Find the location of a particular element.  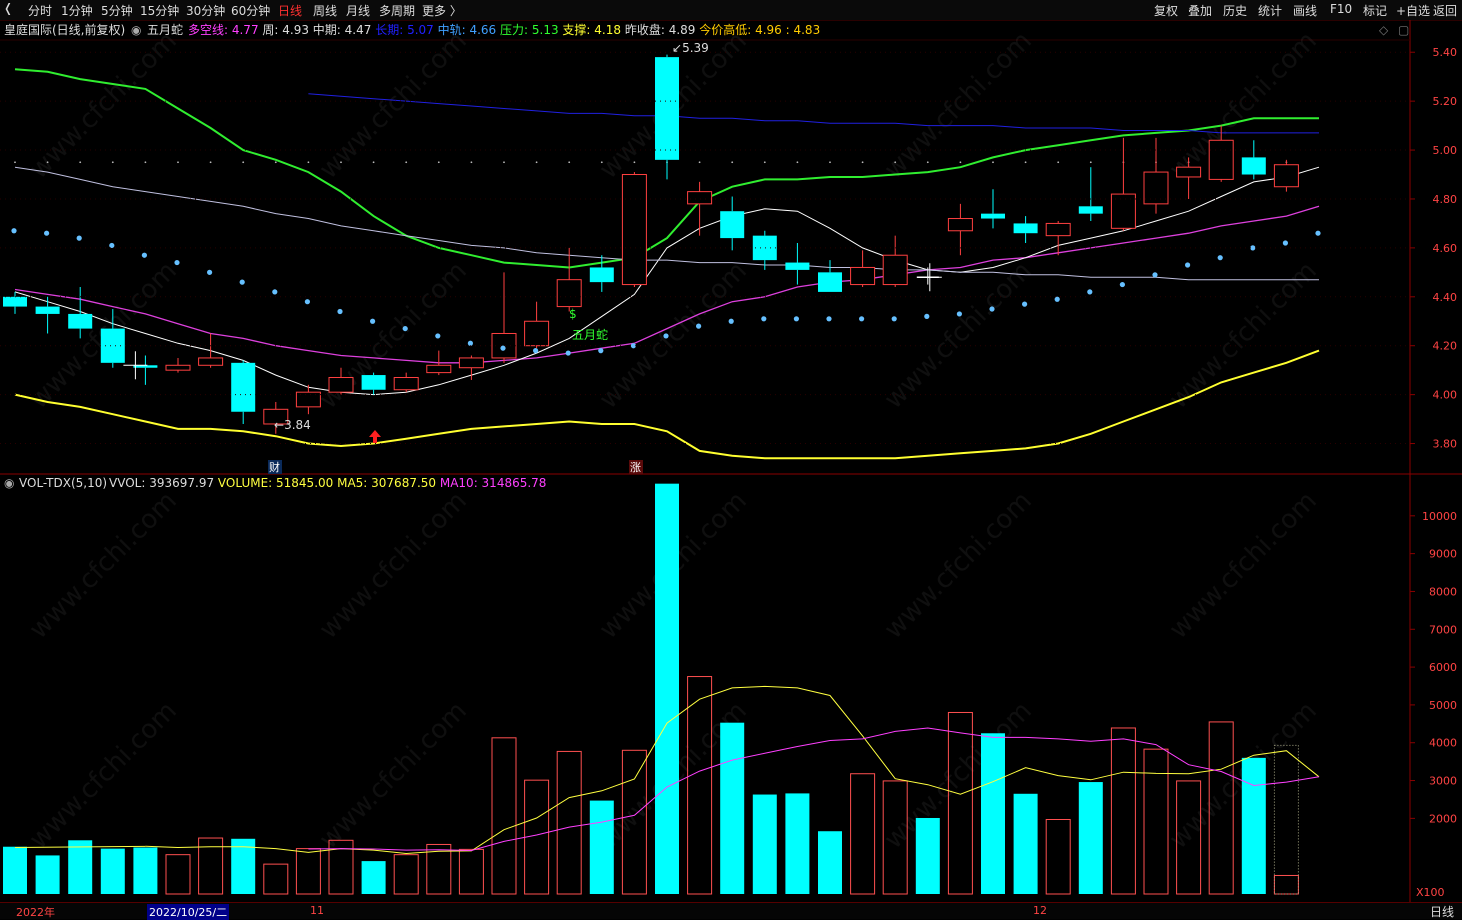

diamond-icon: ◇ is located at coordinates (1384, 30).